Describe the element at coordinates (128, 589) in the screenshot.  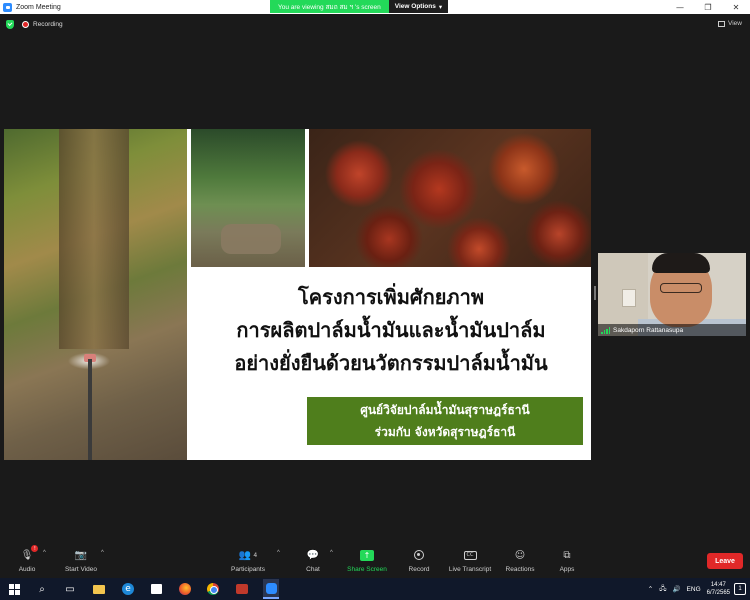
I see `edge-browser-icon: e` at that location.